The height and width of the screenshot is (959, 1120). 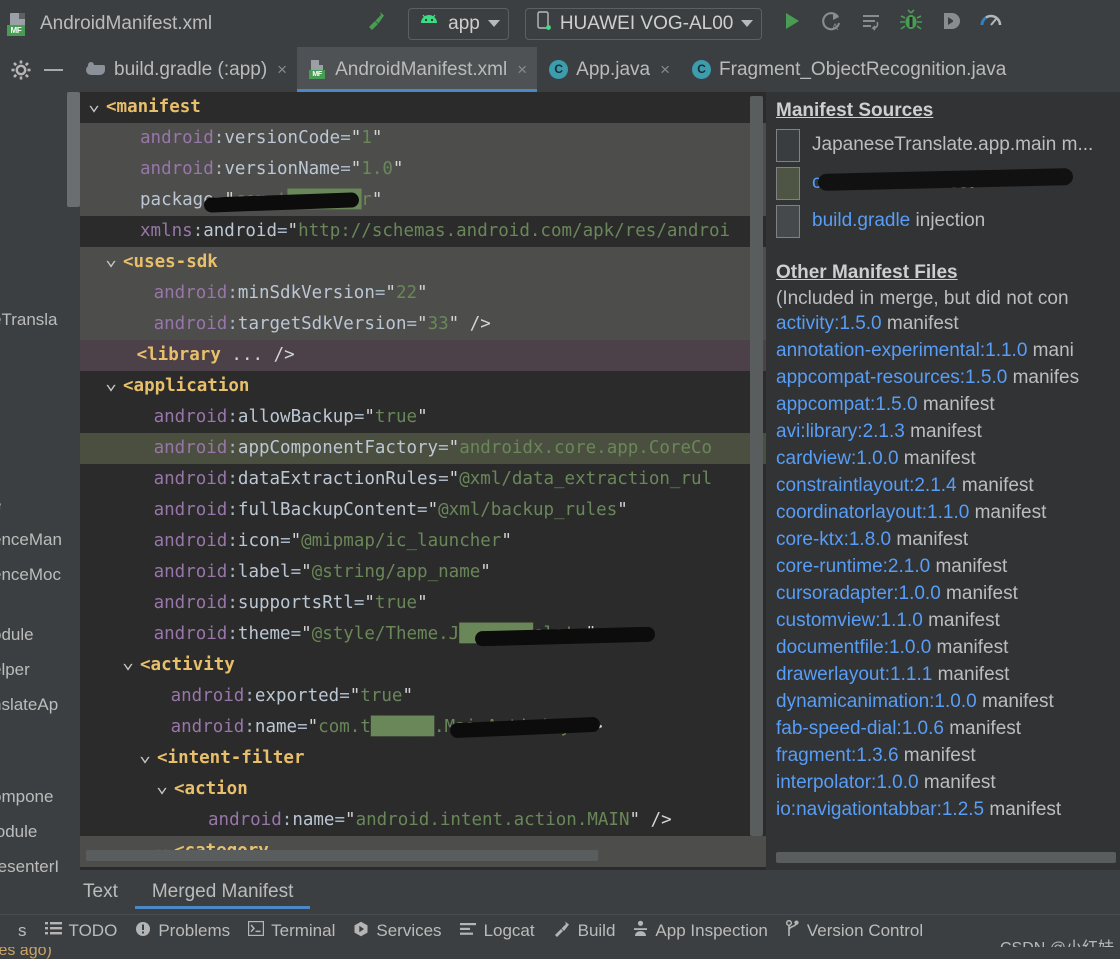 What do you see at coordinates (423, 696) in the screenshot?
I see `code-line: android:exported="true"` at bounding box center [423, 696].